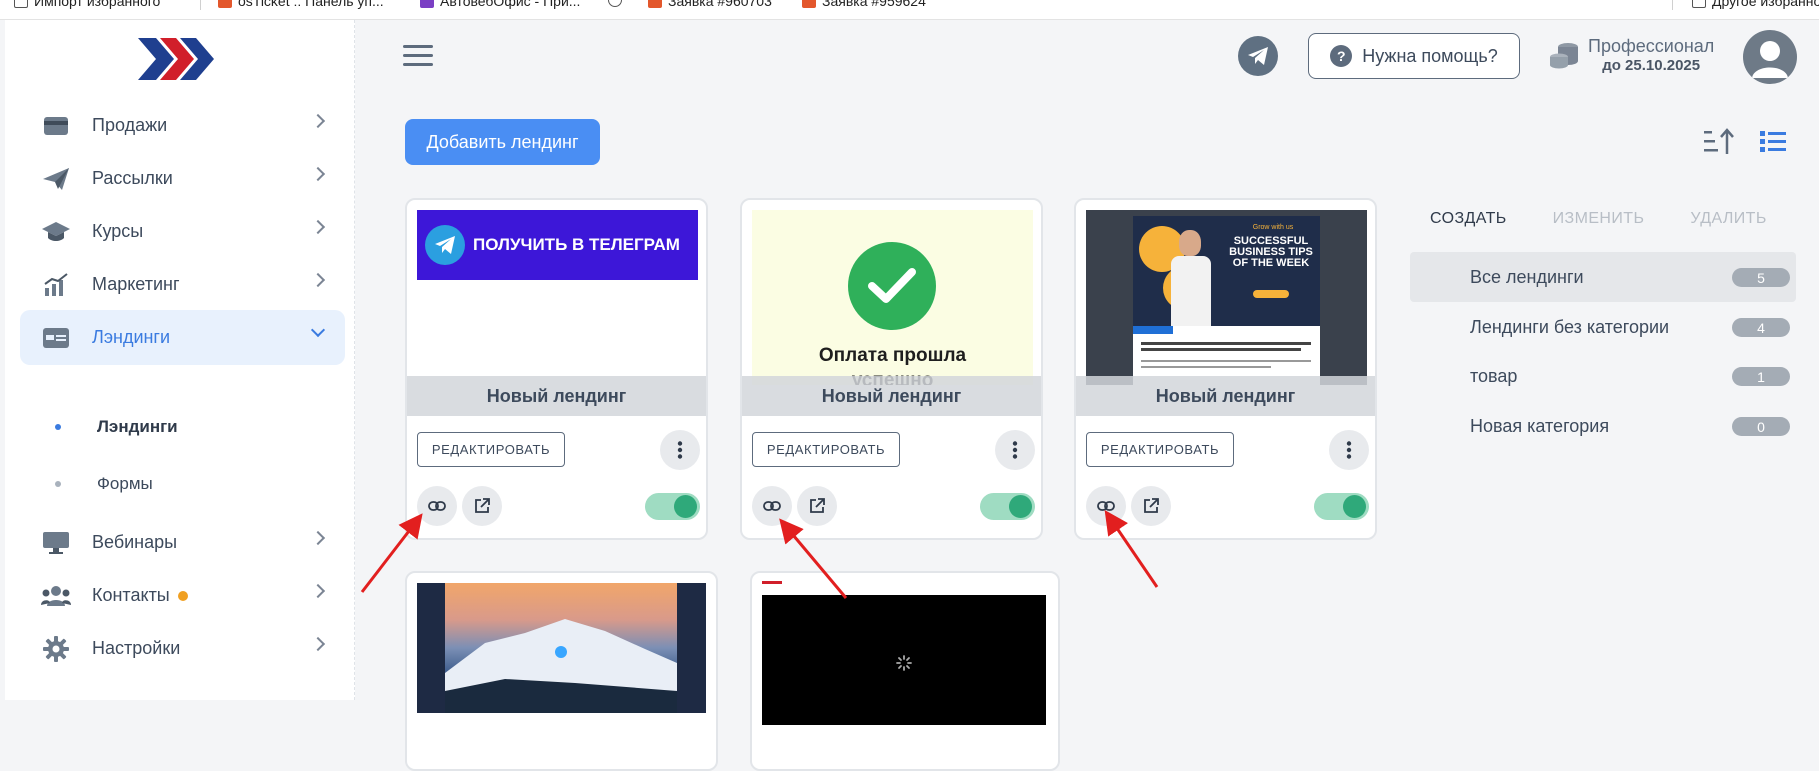 The image size is (1819, 771). I want to click on sidebar-item-label: Контакты, so click(140, 595).